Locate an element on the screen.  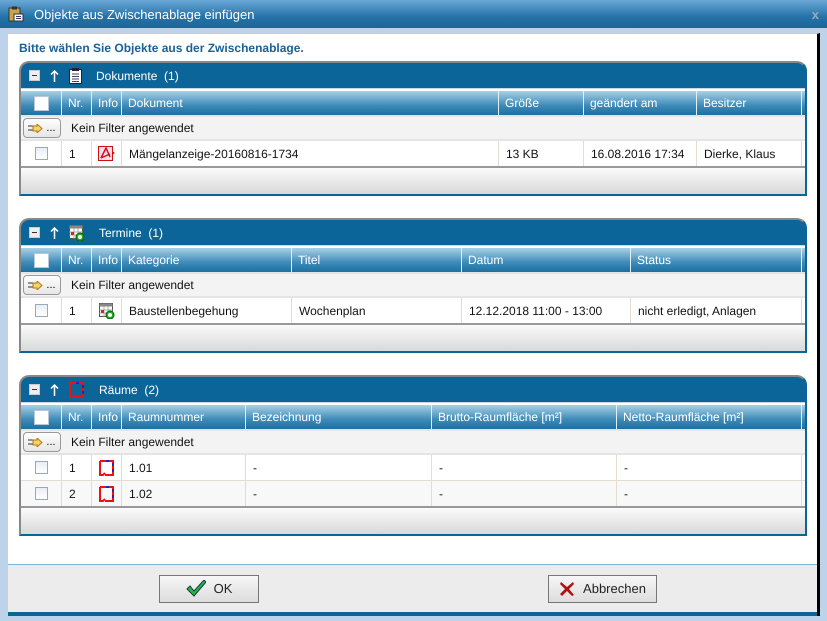
clipboard-icon is located at coordinates (16, 14).